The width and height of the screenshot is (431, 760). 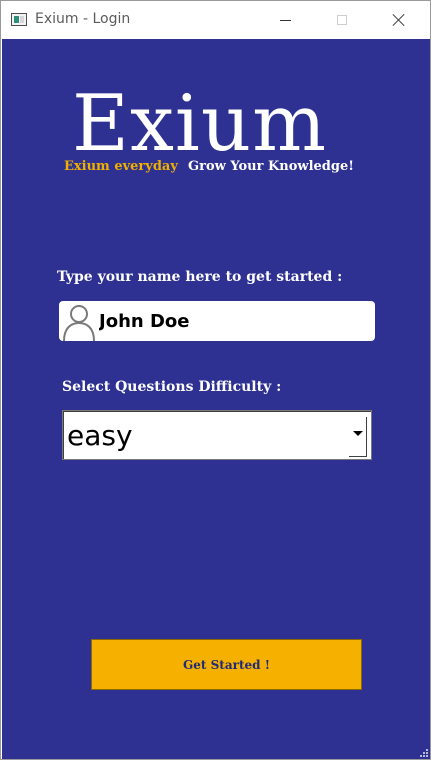 I want to click on maximize-icon, so click(x=342, y=20).